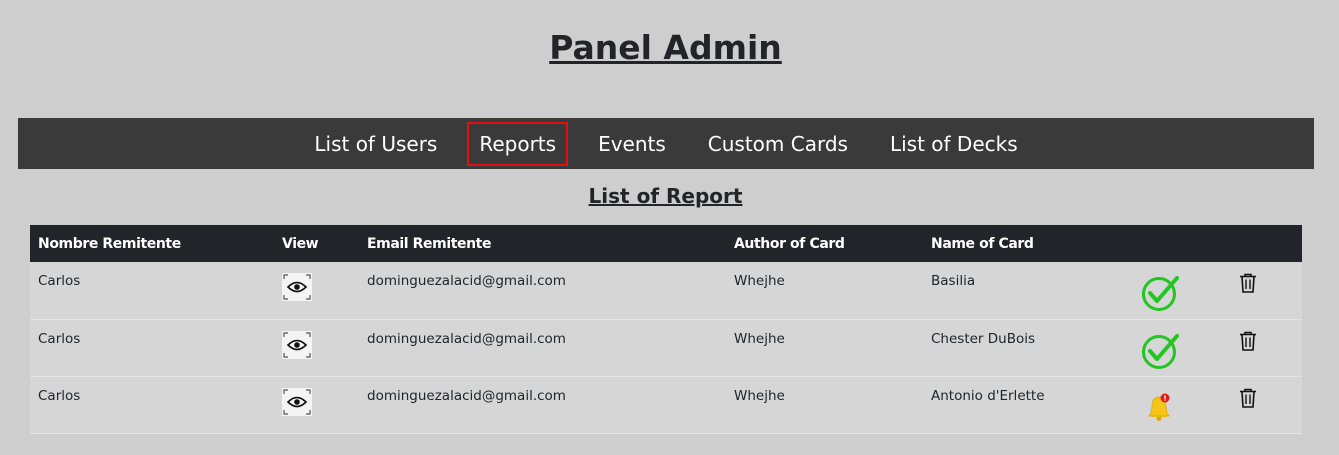 The image size is (1339, 455). Describe the element at coordinates (1032, 405) in the screenshot. I see `card-name: Antonio d'Erlette` at that location.